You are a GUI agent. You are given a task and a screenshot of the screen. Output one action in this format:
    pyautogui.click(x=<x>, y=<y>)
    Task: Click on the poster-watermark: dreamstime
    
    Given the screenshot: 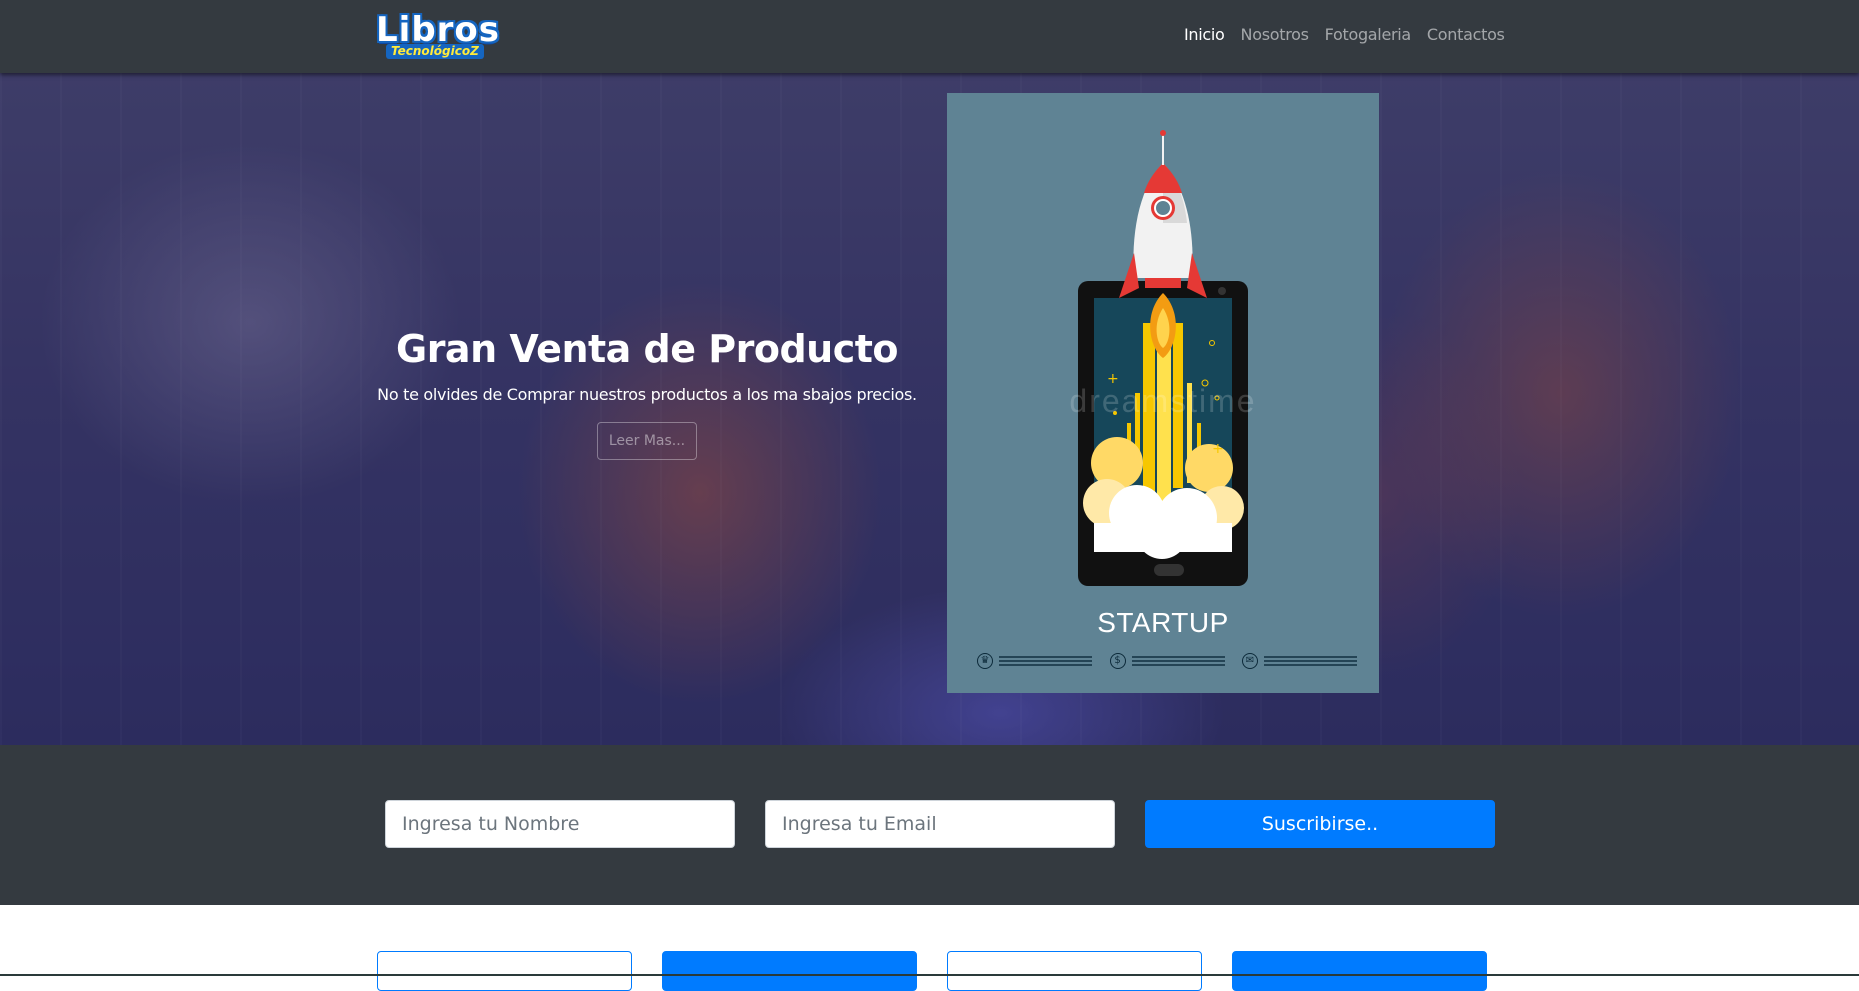 What is the action you would take?
    pyautogui.click(x=1163, y=401)
    